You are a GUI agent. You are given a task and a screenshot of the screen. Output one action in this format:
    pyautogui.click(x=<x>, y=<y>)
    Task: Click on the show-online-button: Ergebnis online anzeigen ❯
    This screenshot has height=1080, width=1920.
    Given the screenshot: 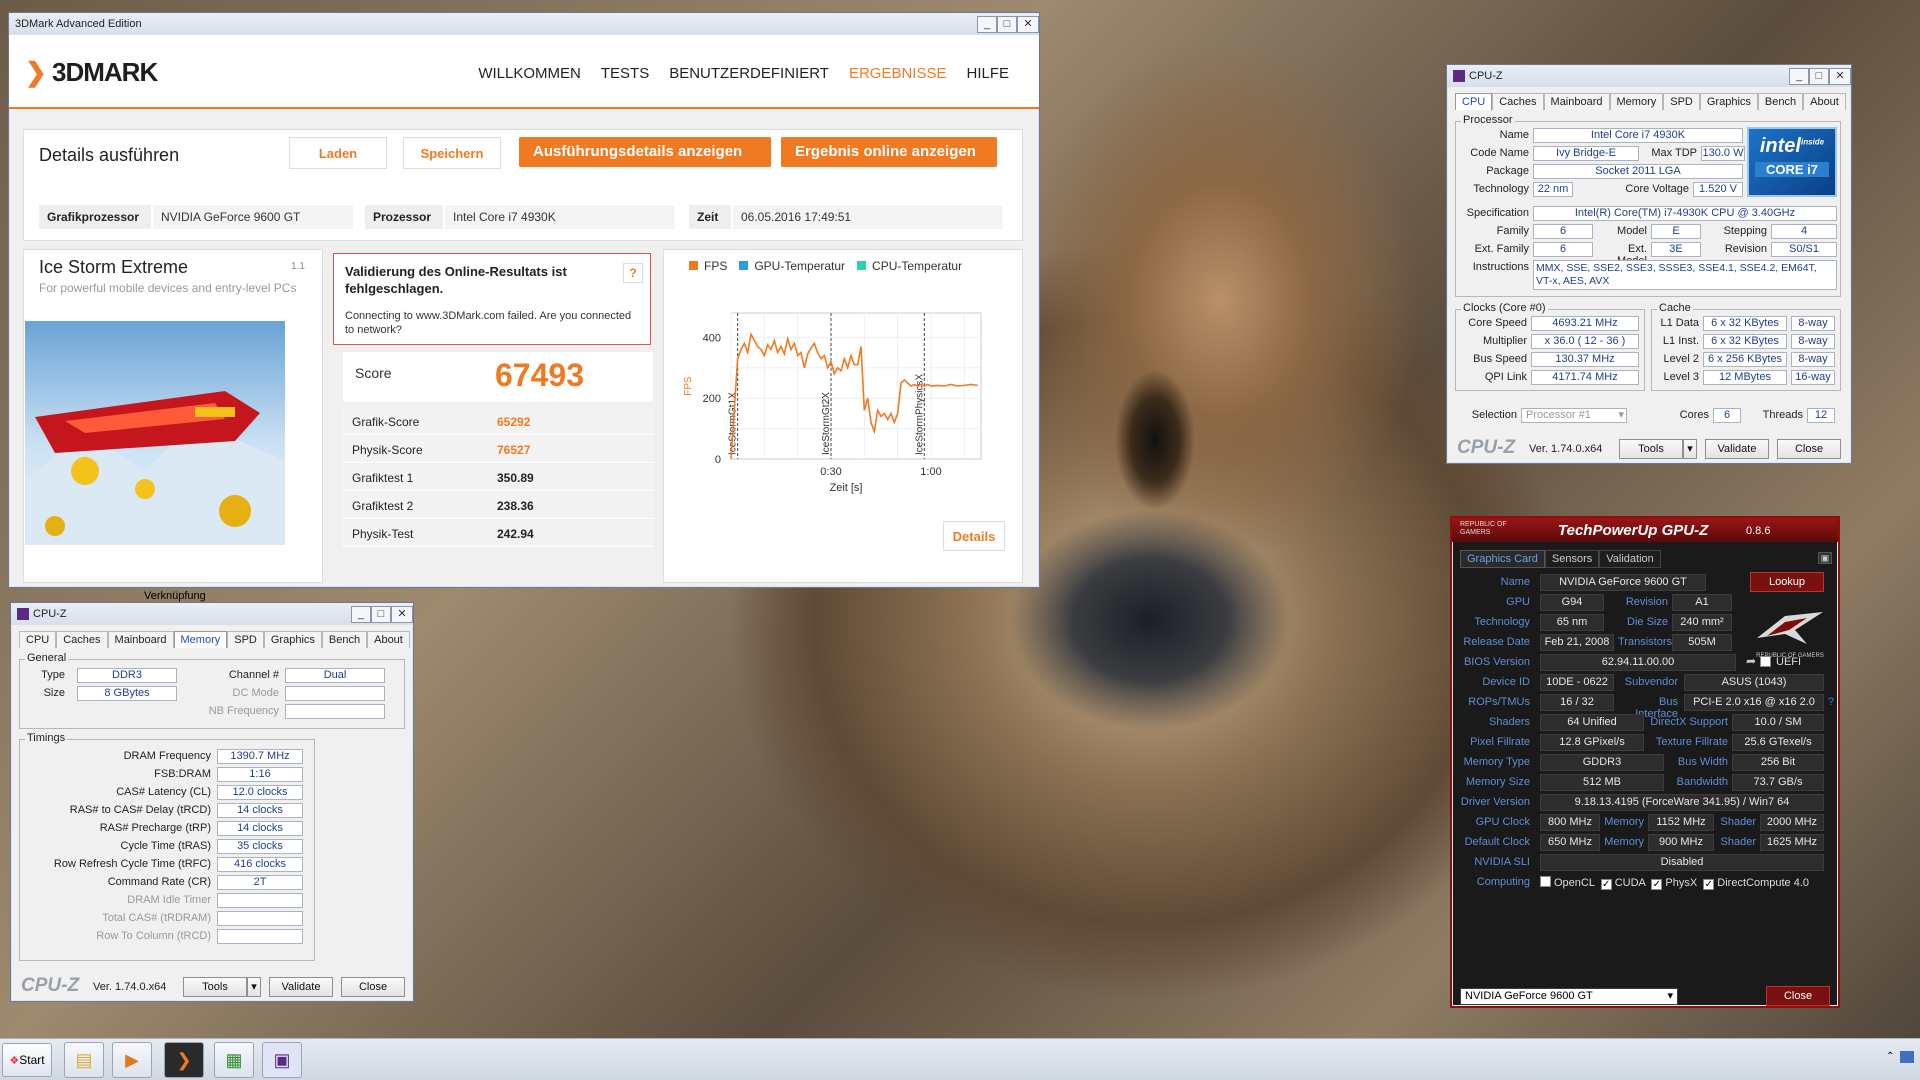 What is the action you would take?
    pyautogui.click(x=889, y=163)
    